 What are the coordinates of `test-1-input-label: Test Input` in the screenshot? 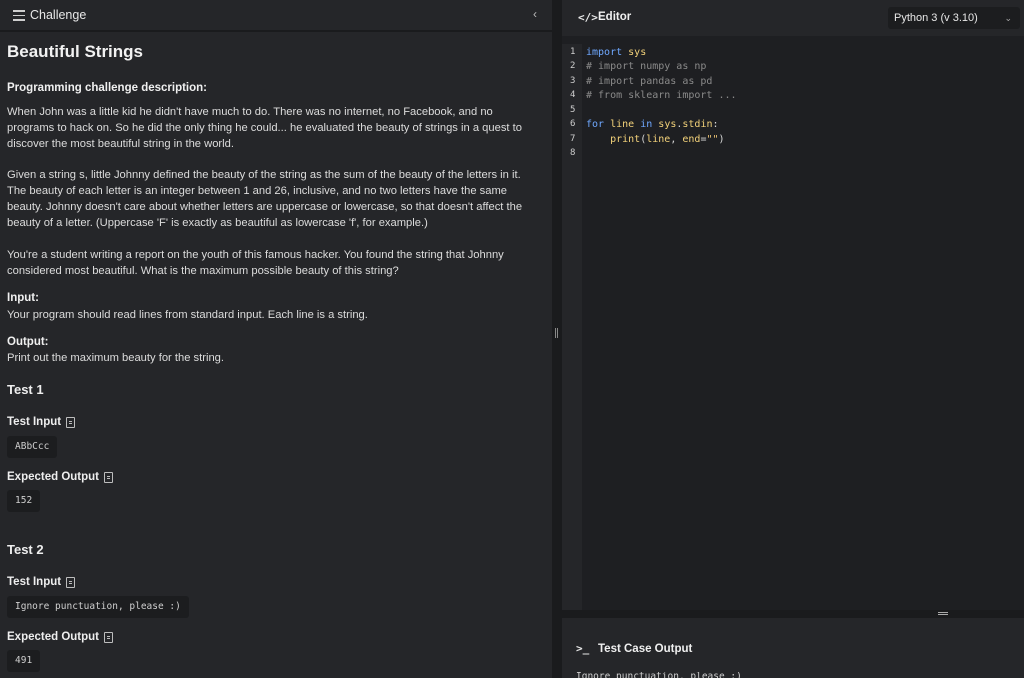 It's located at (41, 422).